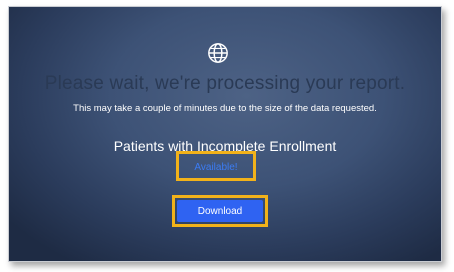 The height and width of the screenshot is (272, 454). I want to click on status-badge: Available!, so click(216, 166).